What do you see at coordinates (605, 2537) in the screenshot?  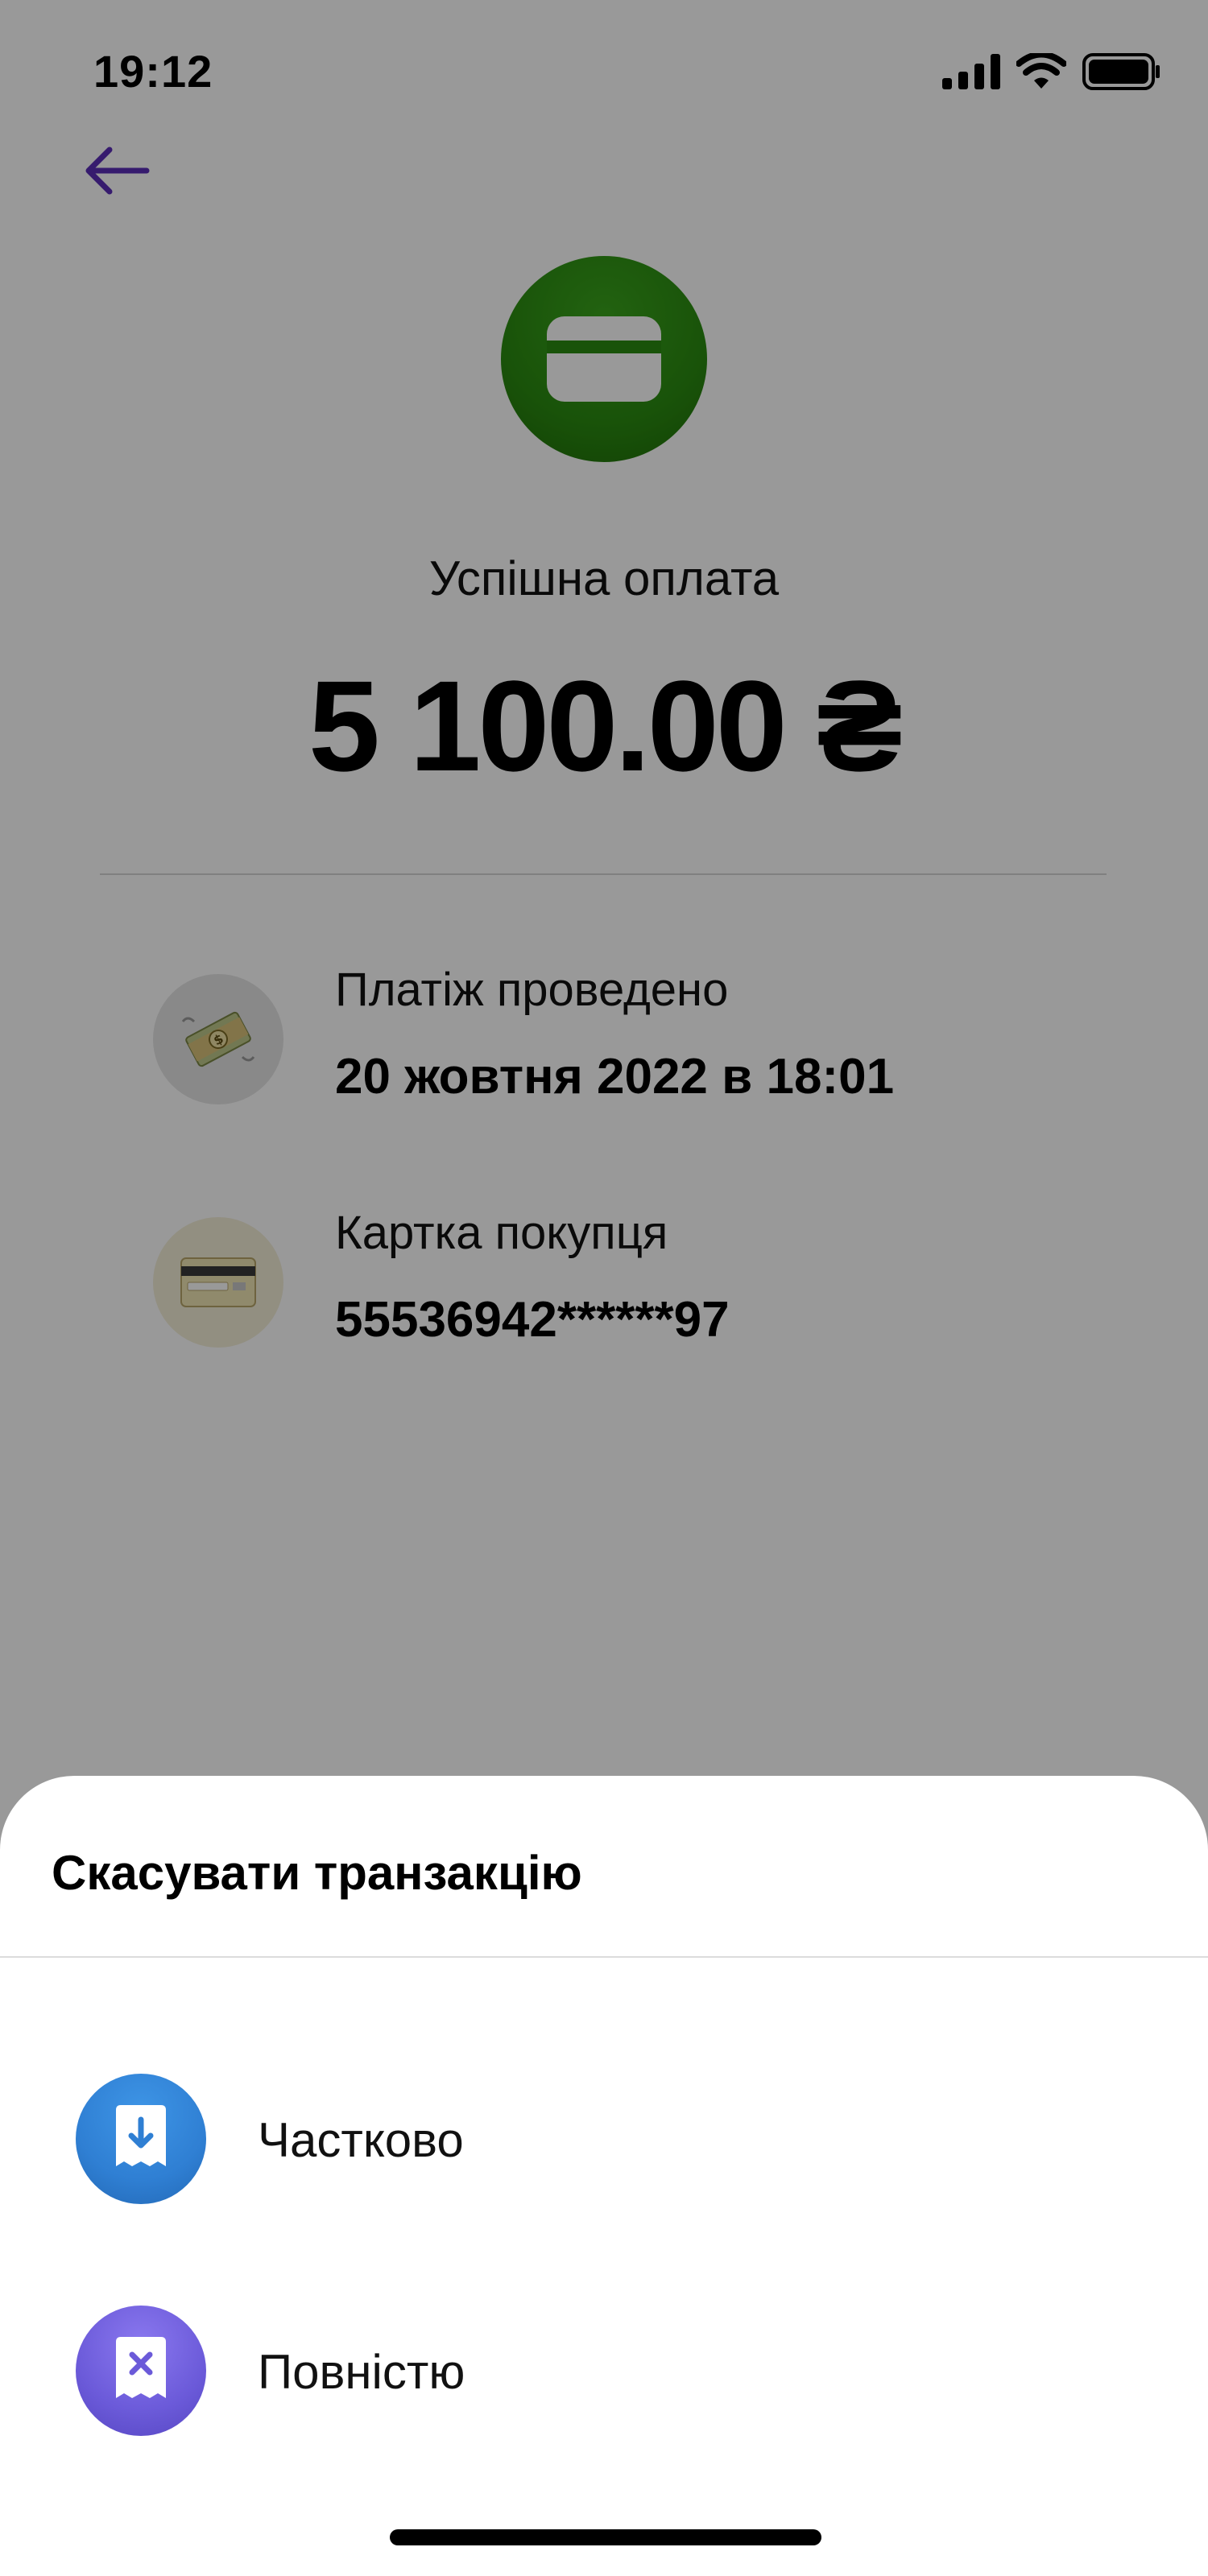 I see `home-indicator` at bounding box center [605, 2537].